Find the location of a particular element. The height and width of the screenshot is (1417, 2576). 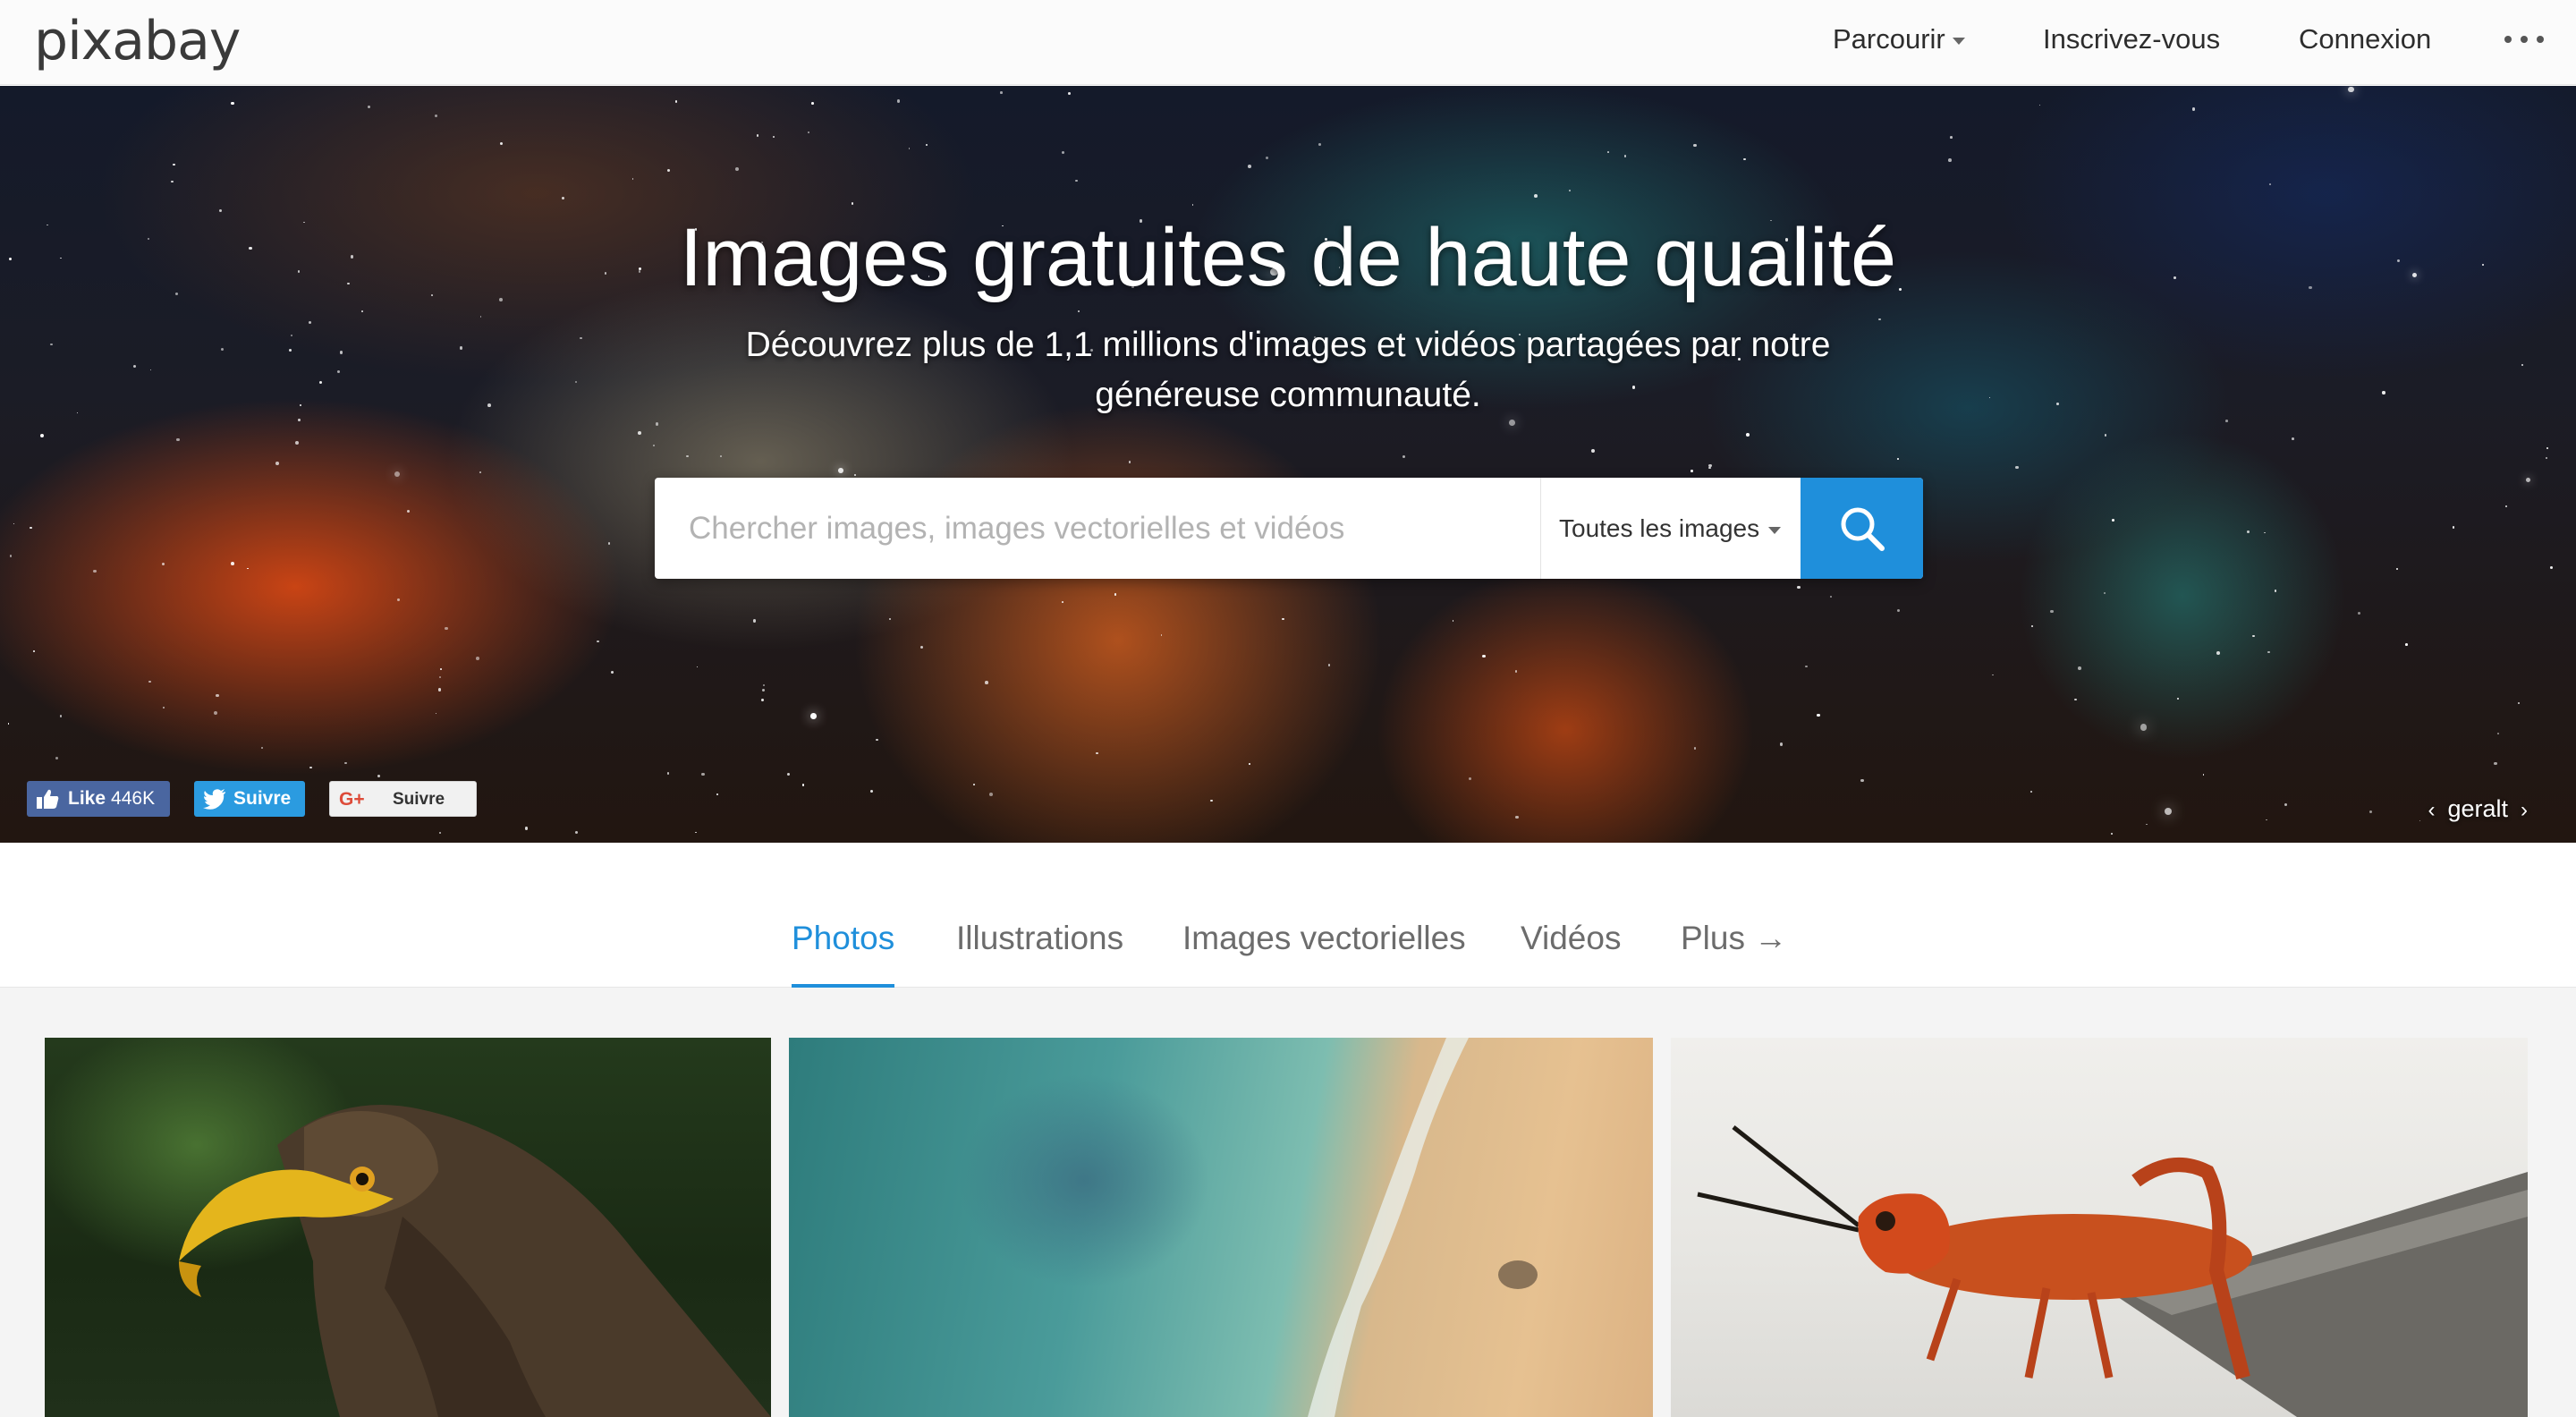

pixabay-logo: pixabay is located at coordinates (137, 41).